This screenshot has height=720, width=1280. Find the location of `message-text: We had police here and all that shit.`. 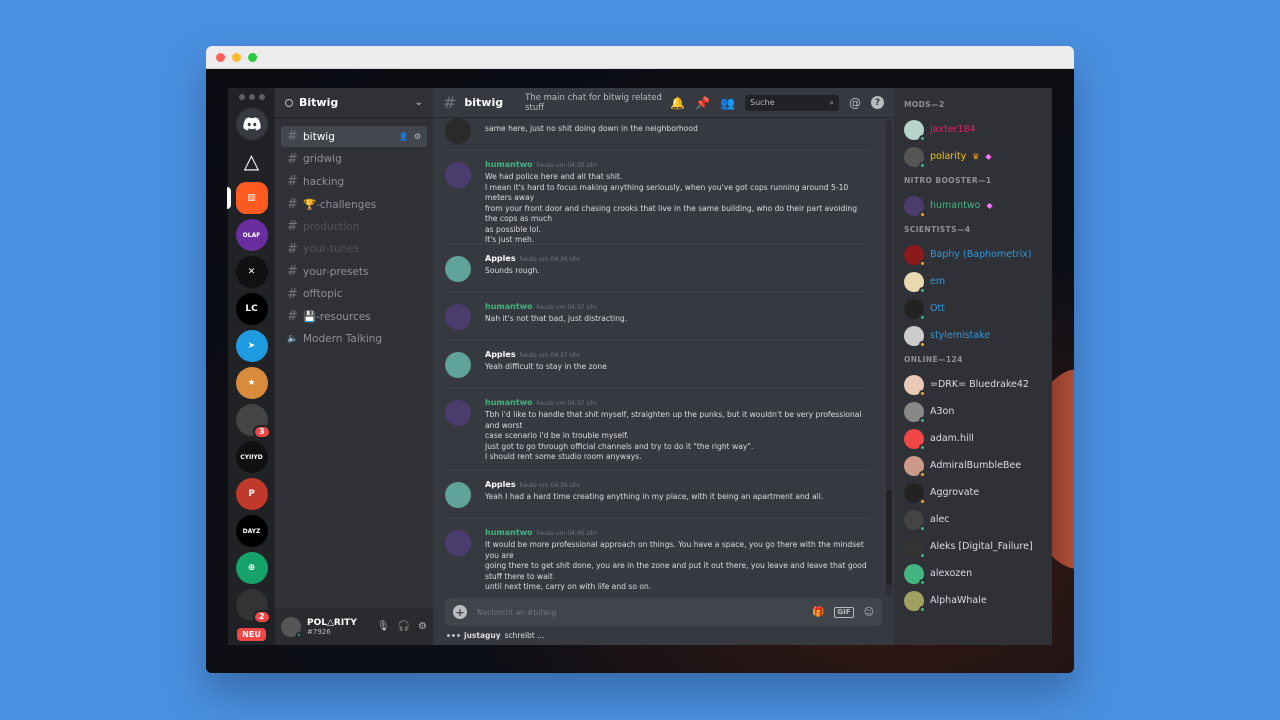

message-text: We had police here and all that shit. is located at coordinates (554, 176).